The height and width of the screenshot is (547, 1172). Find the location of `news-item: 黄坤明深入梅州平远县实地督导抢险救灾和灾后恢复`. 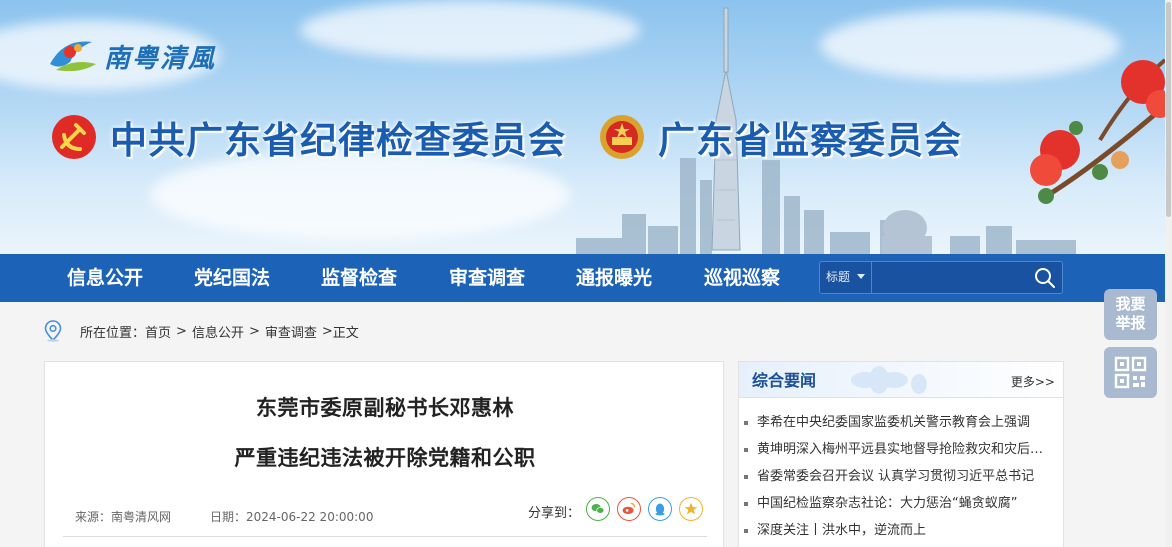

news-item: 黄坤明深入梅州平远县实地督导抢险救灾和灾后恢复 is located at coordinates (899, 447).